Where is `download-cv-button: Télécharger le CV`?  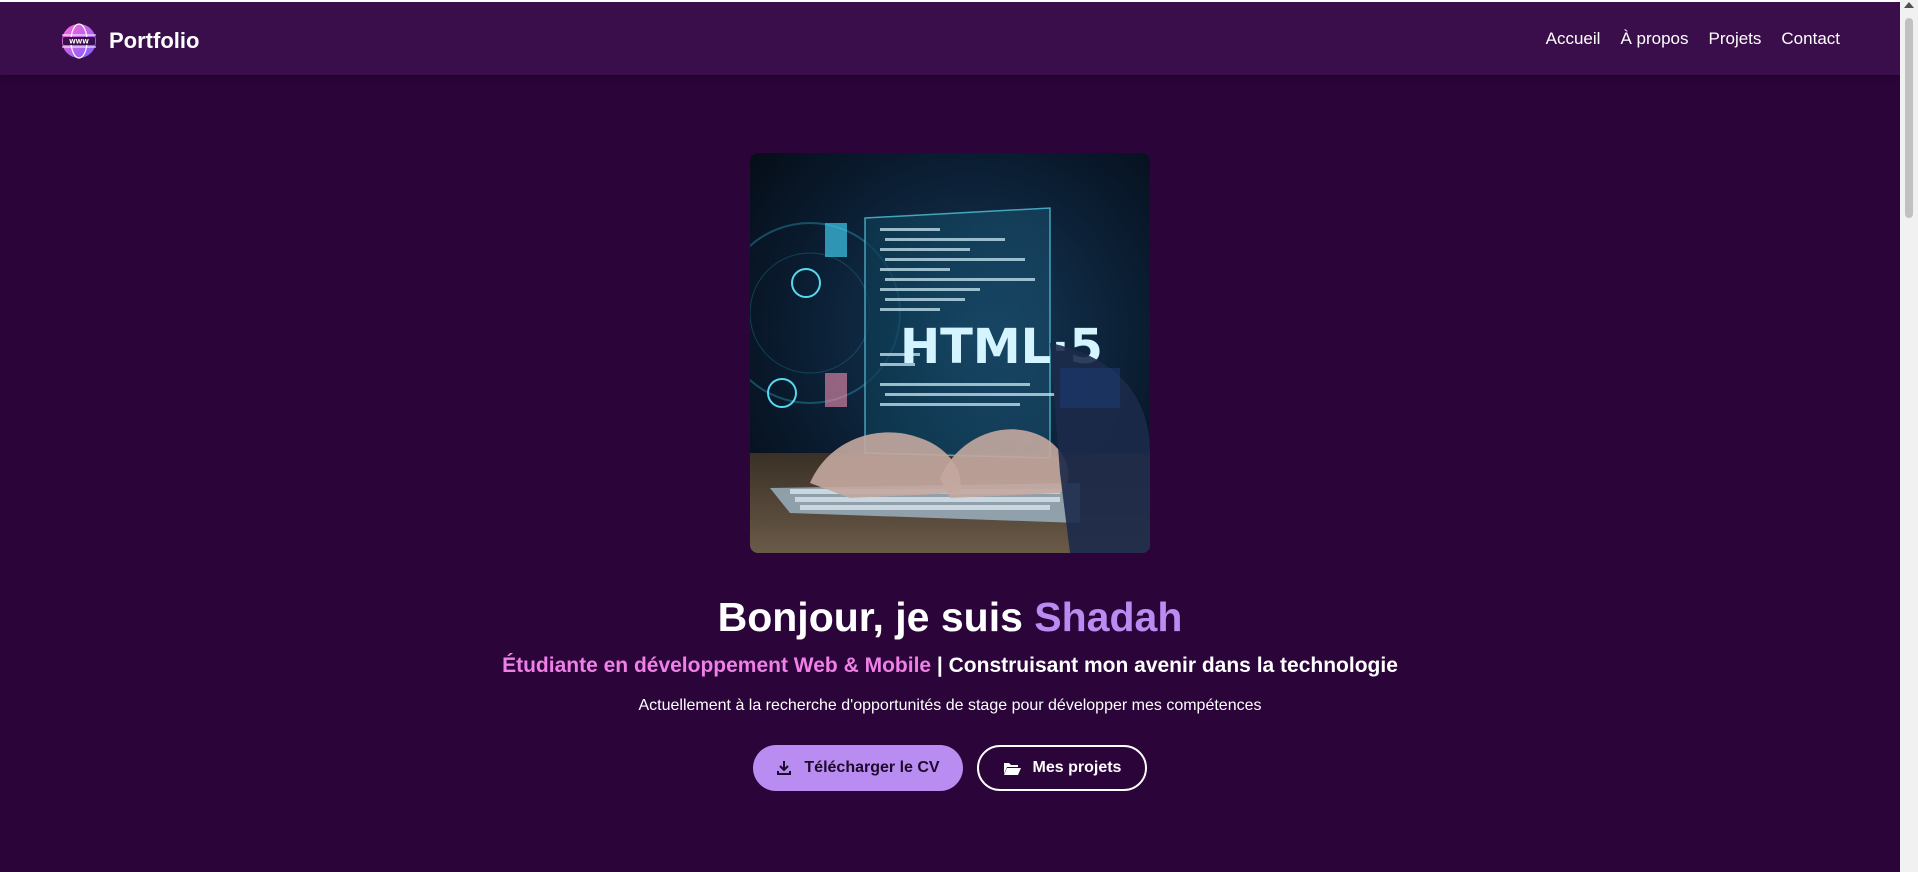 download-cv-button: Télécharger le CV is located at coordinates (858, 768).